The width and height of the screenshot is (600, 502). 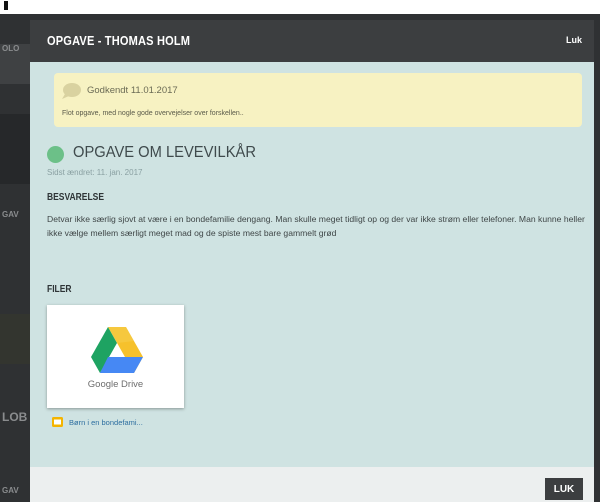 I want to click on backdrop-label: LOB, so click(x=15, y=417).